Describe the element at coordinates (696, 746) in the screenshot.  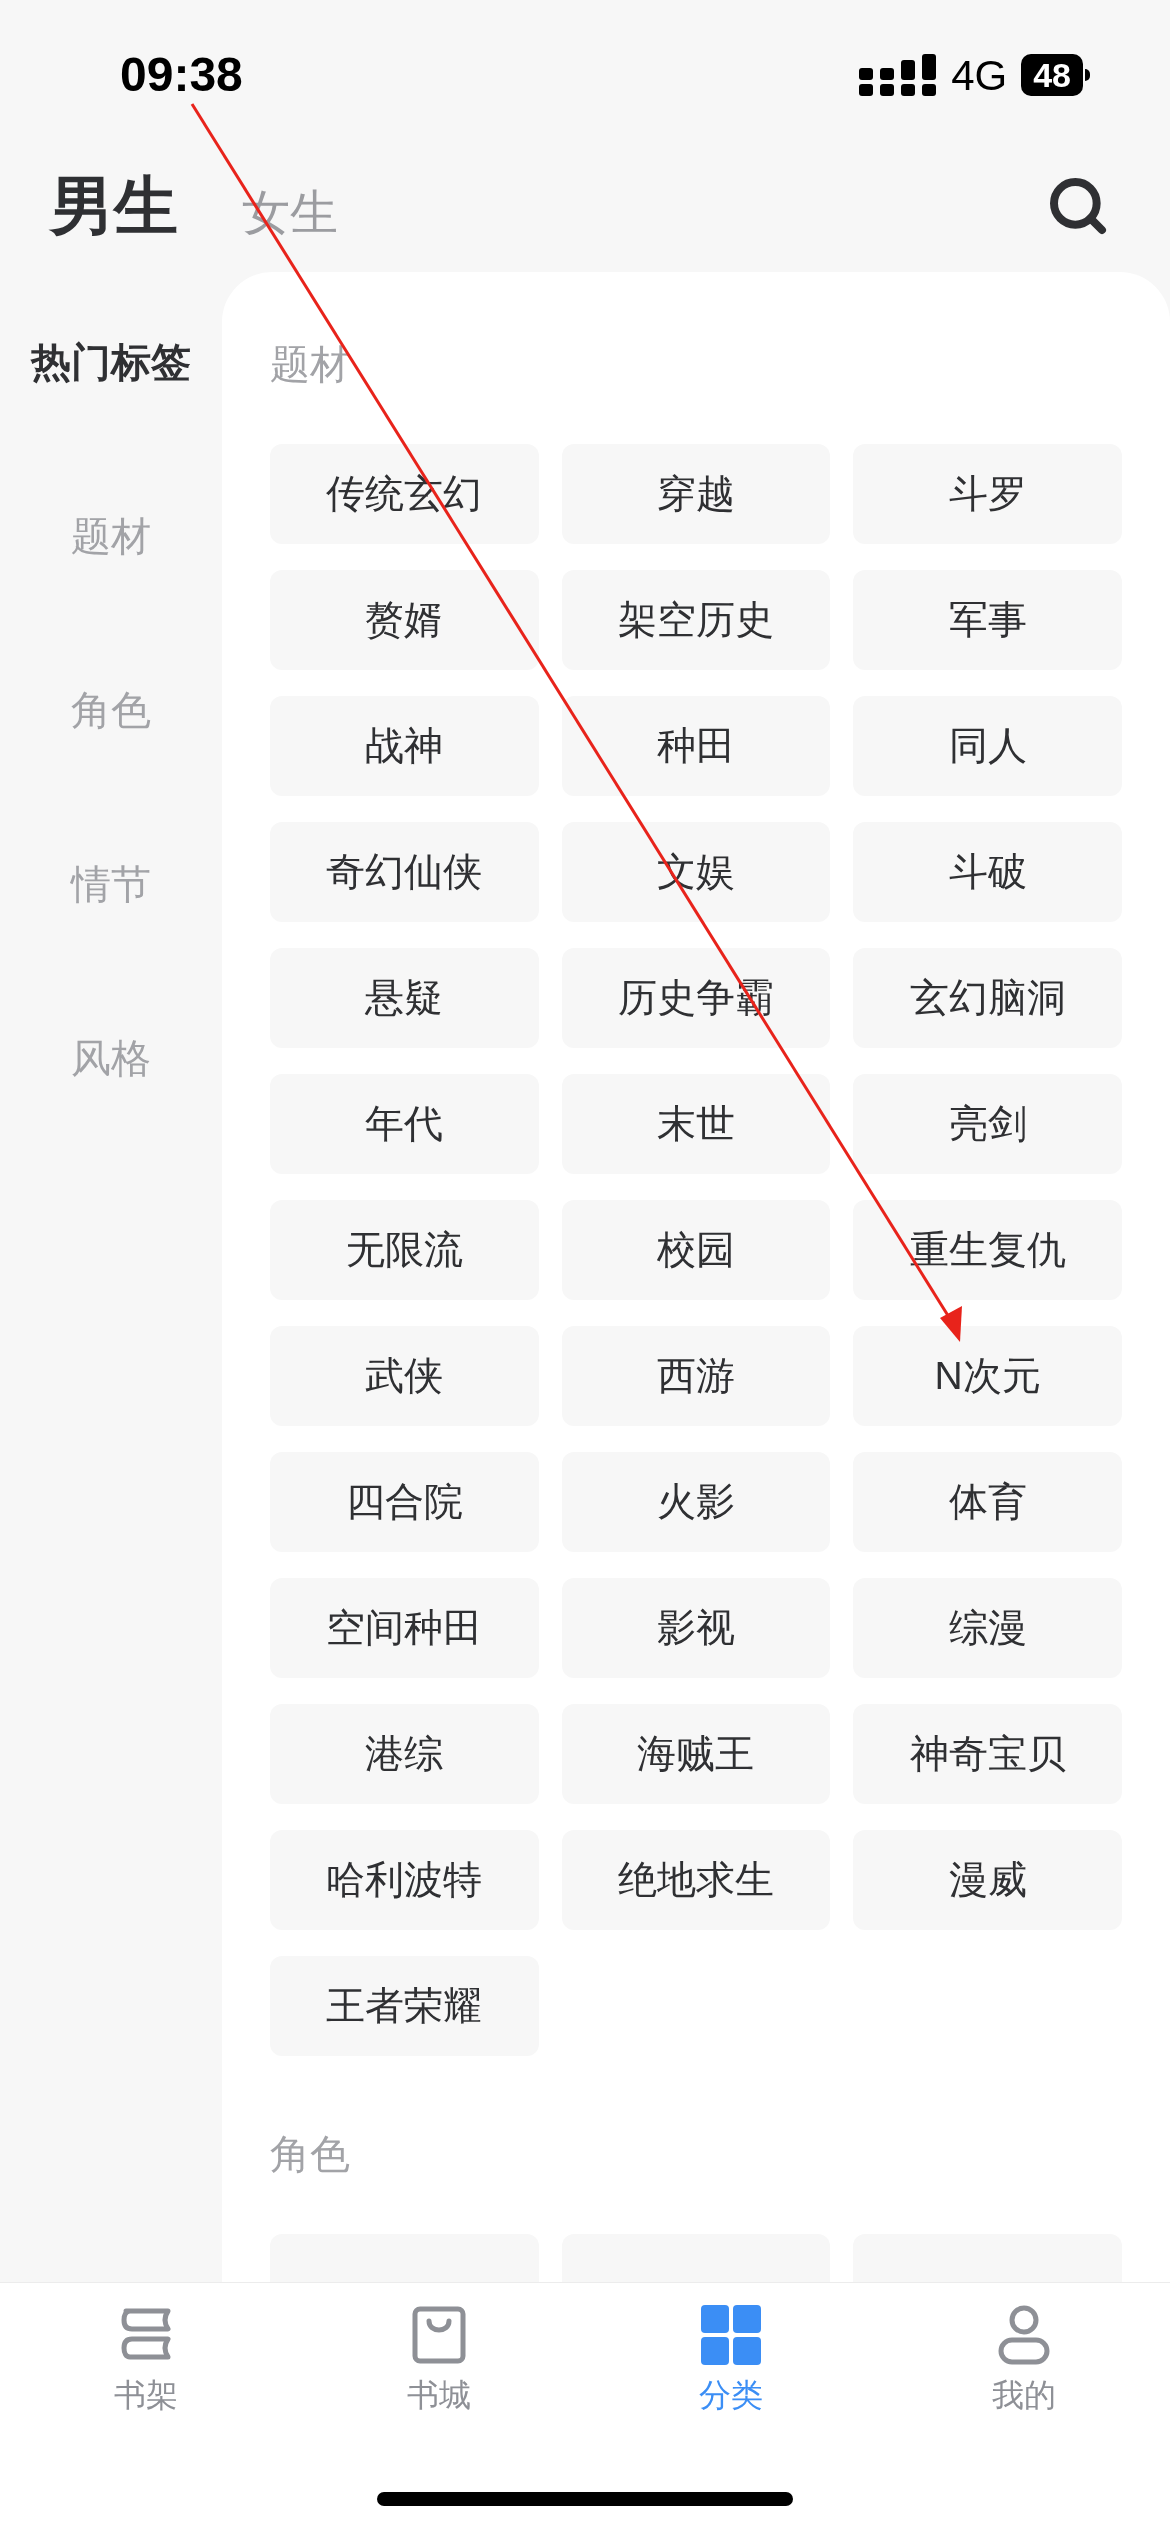
I see `tag-chip: 种田` at that location.